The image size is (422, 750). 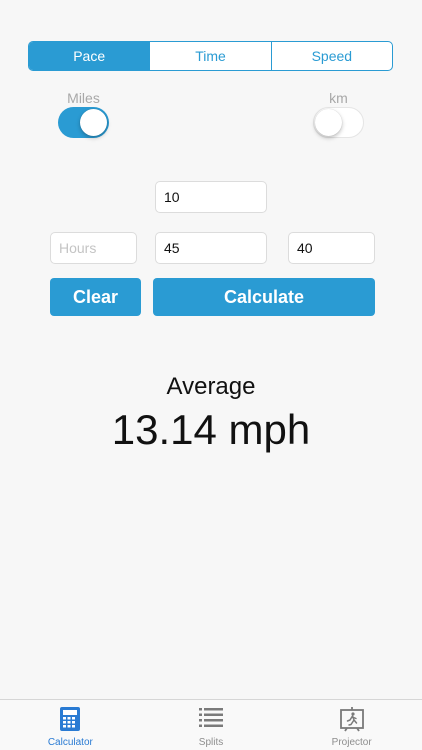 What do you see at coordinates (264, 297) in the screenshot?
I see `calculate-button: Calculate` at bounding box center [264, 297].